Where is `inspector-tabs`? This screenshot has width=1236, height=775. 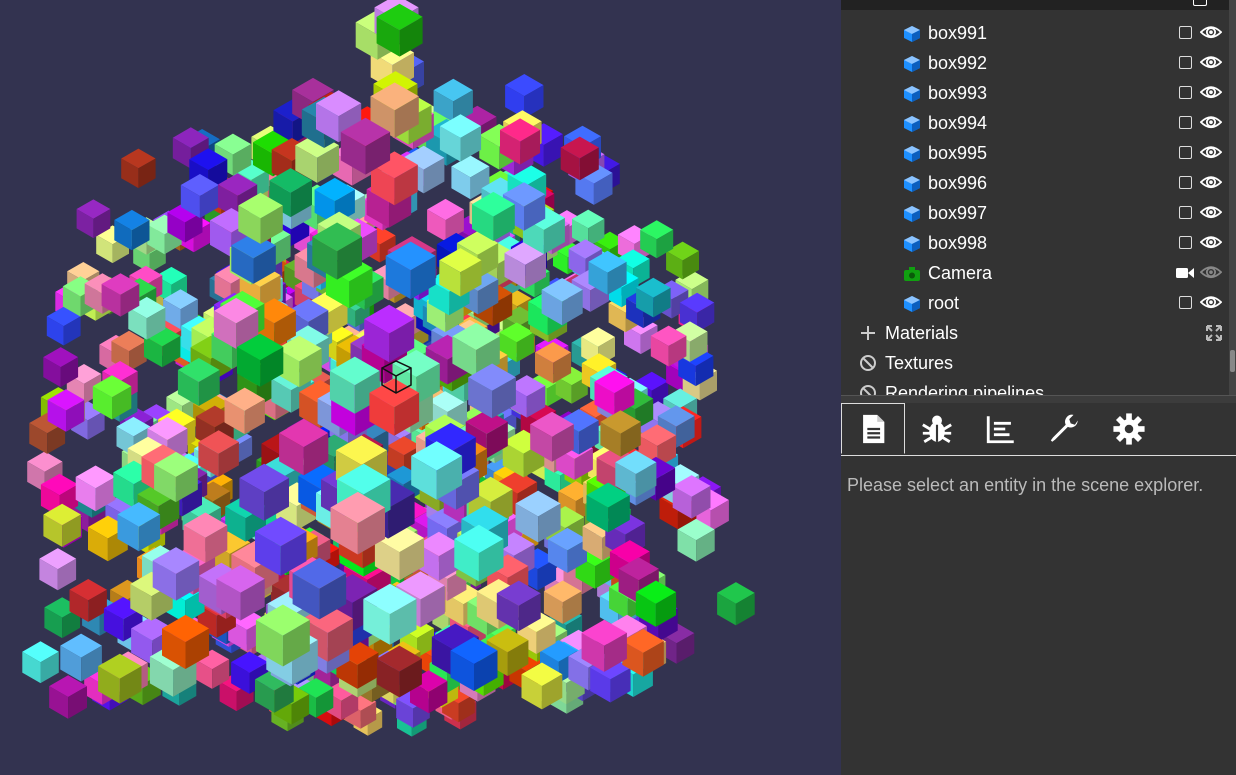 inspector-tabs is located at coordinates (1038, 429).